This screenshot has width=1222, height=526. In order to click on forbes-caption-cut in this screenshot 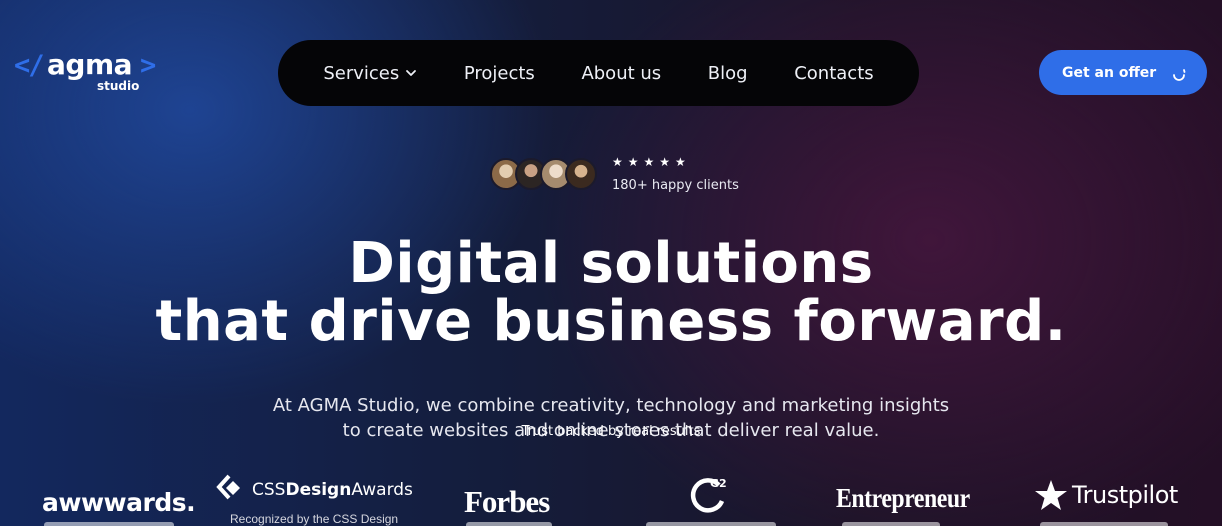, I will do `click(509, 524)`.